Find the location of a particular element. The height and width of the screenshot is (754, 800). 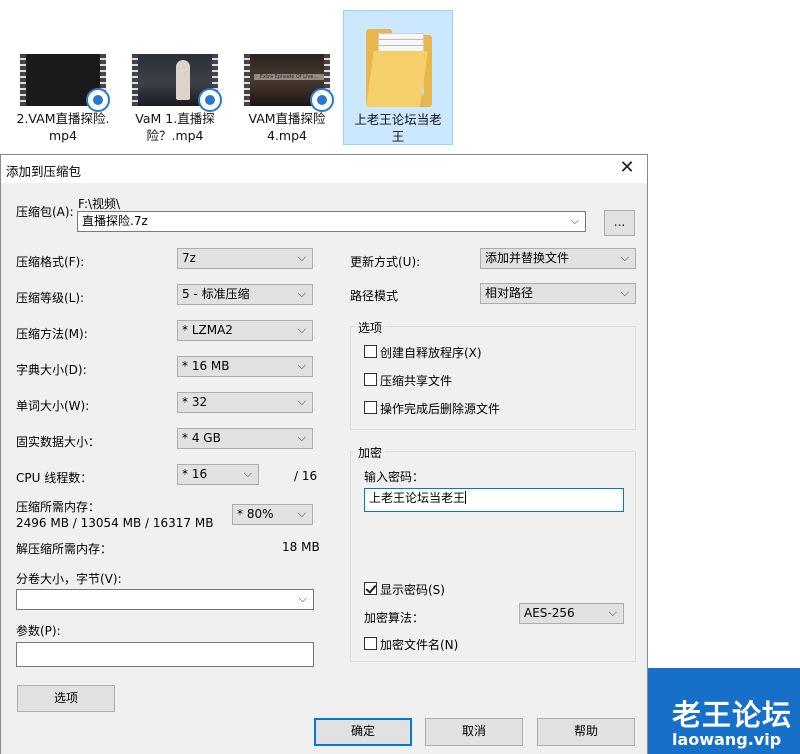

mem-percent-value: * 80% is located at coordinates (255, 514).